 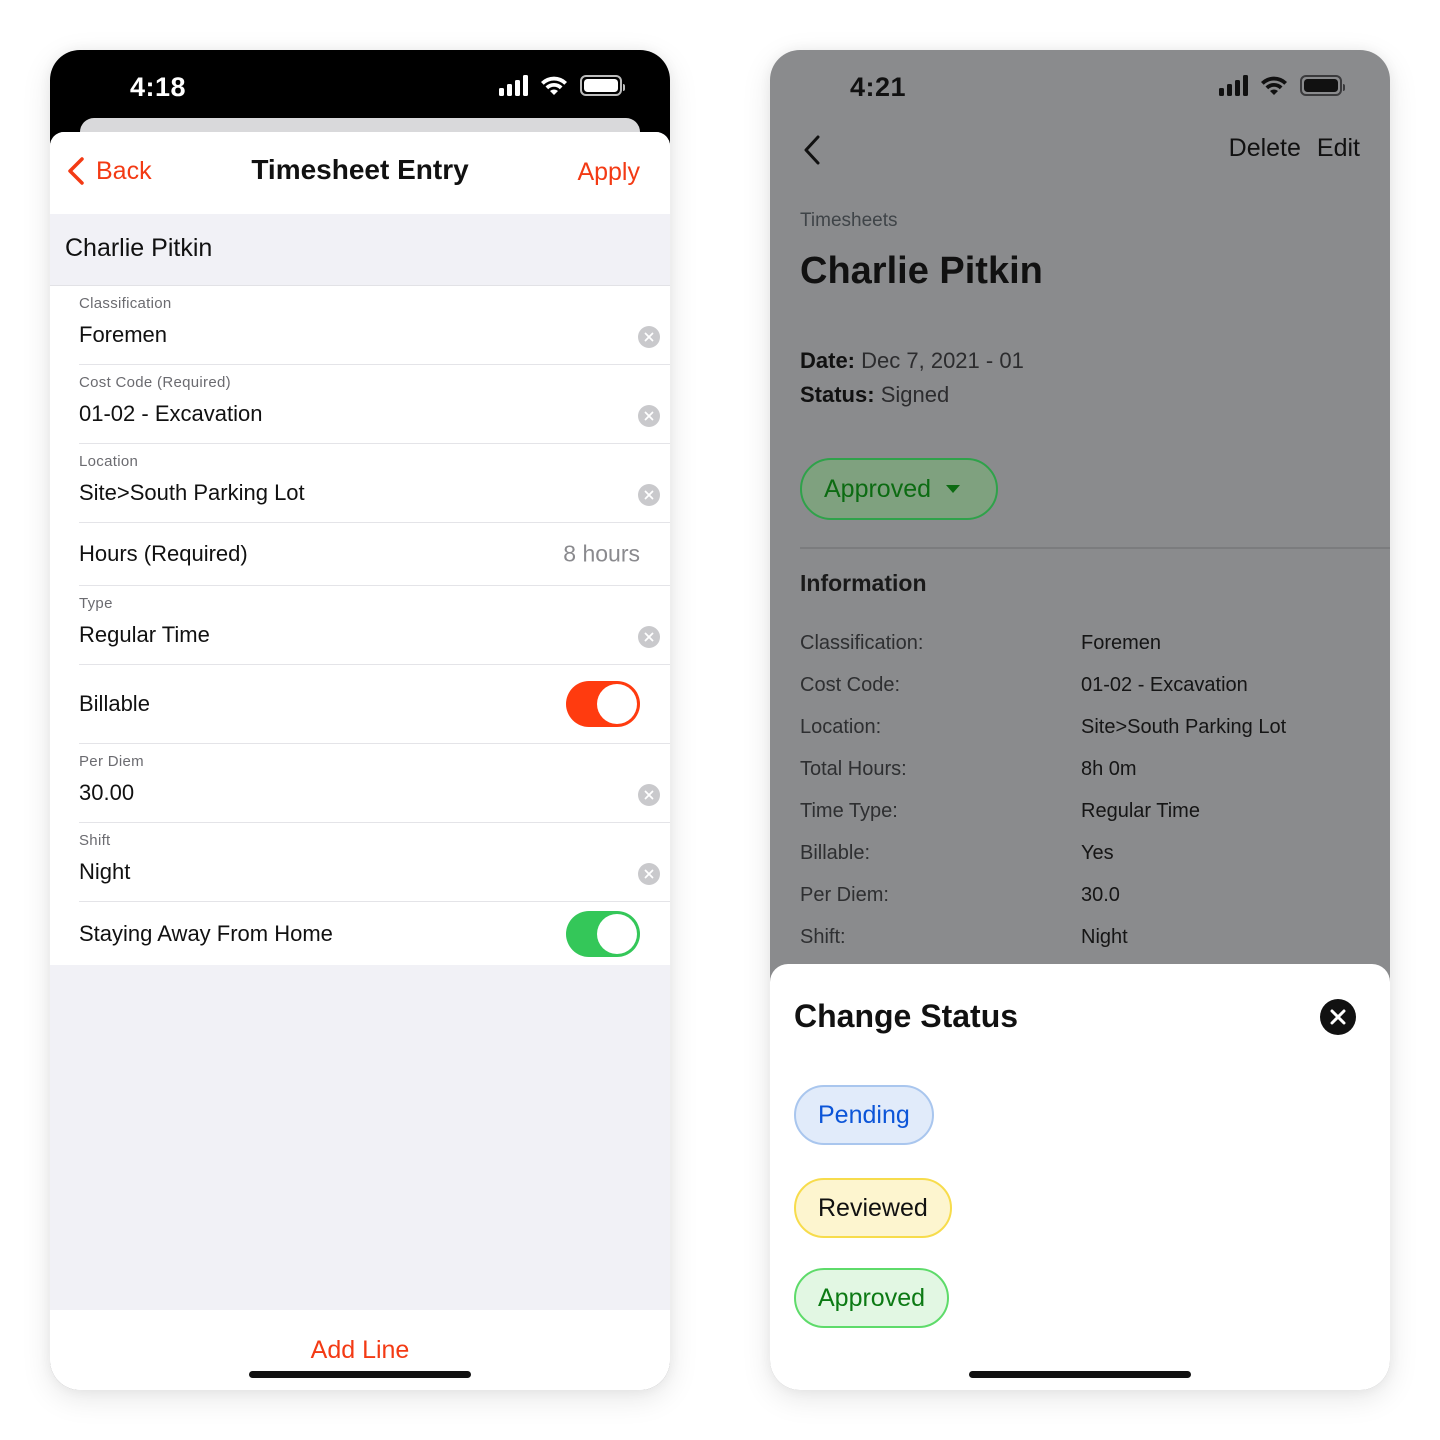 I want to click on billable-toggle, so click(x=603, y=704).